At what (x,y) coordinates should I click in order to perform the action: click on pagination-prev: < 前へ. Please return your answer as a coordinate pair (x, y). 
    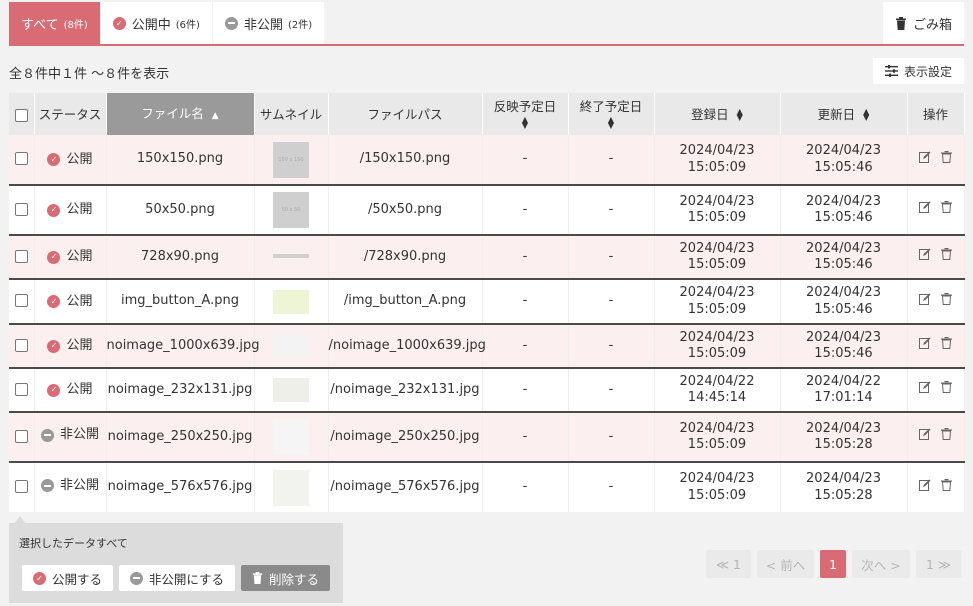
    Looking at the image, I should click on (785, 564).